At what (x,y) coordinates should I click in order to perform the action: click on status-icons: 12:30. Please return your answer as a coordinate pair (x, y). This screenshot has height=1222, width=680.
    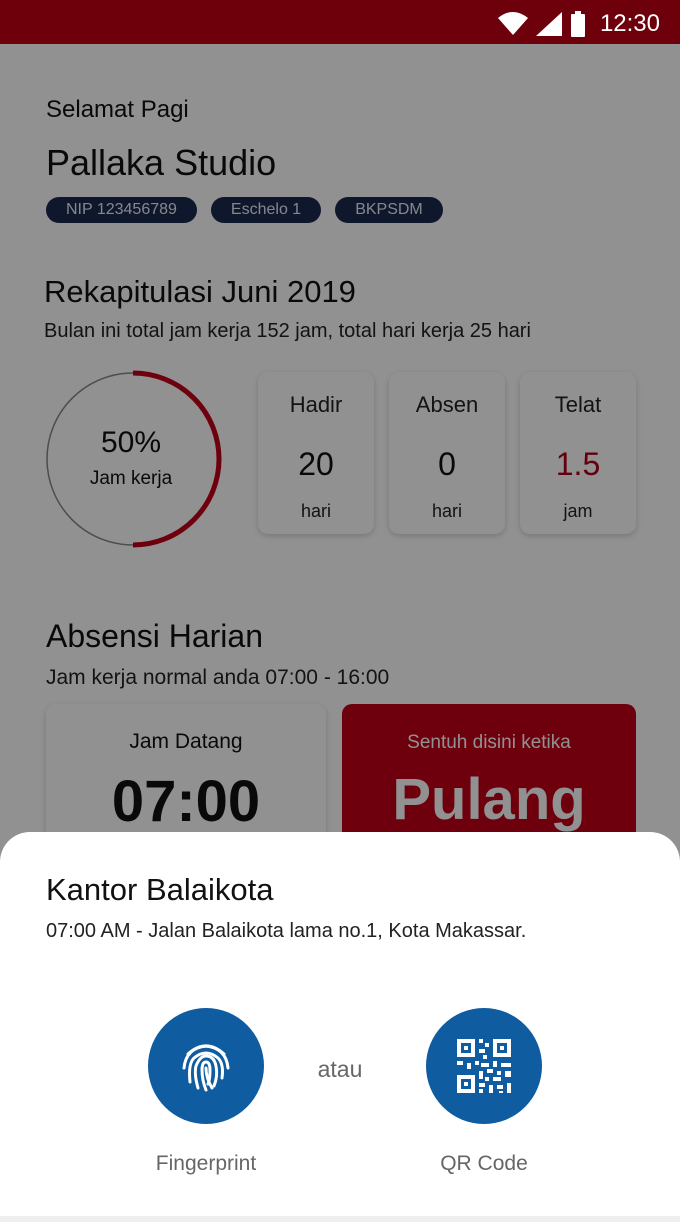
    Looking at the image, I should click on (578, 24).